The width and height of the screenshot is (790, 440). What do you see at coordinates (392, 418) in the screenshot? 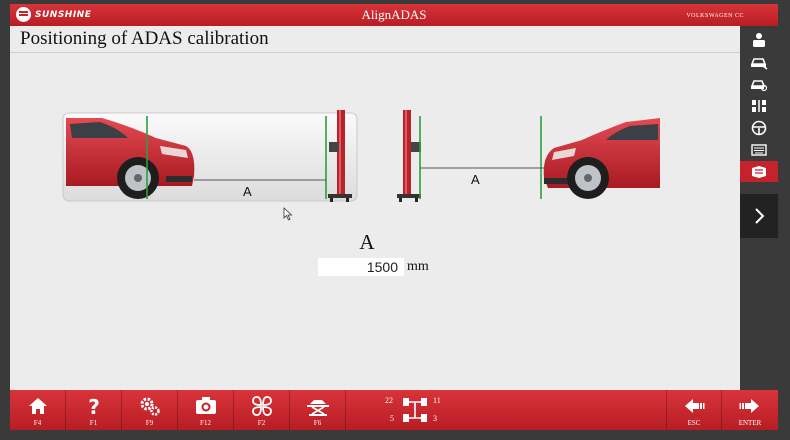
I see `axle-value-bl: 5` at bounding box center [392, 418].